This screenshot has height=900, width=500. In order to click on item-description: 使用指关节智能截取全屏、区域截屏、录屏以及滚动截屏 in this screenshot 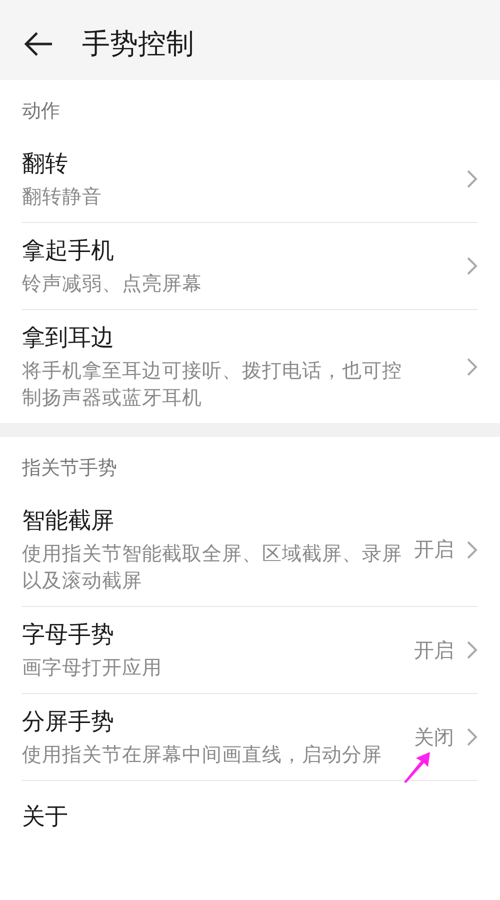, I will do `click(212, 567)`.